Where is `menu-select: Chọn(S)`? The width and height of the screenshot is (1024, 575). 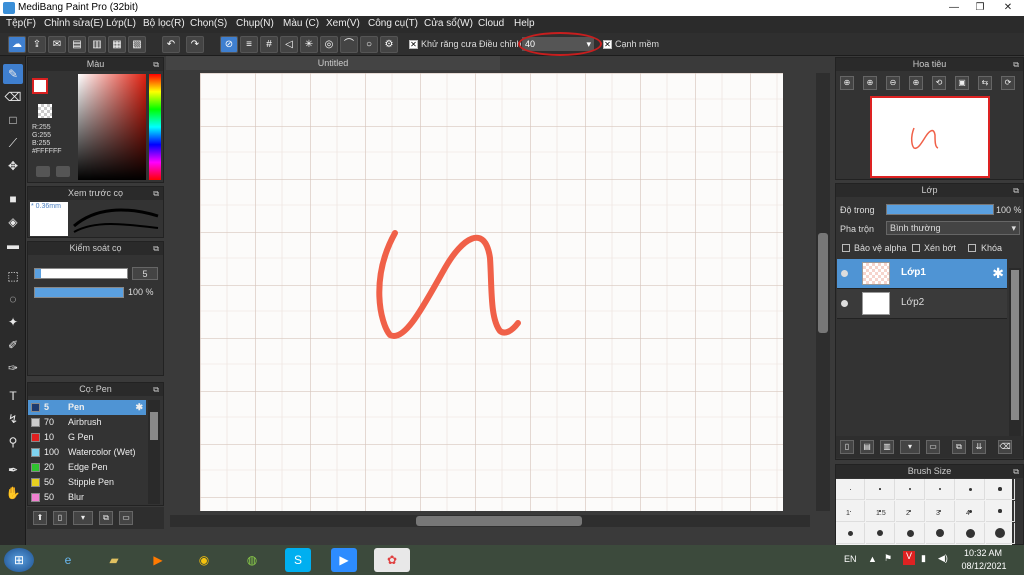 menu-select: Chọn(S) is located at coordinates (208, 23).